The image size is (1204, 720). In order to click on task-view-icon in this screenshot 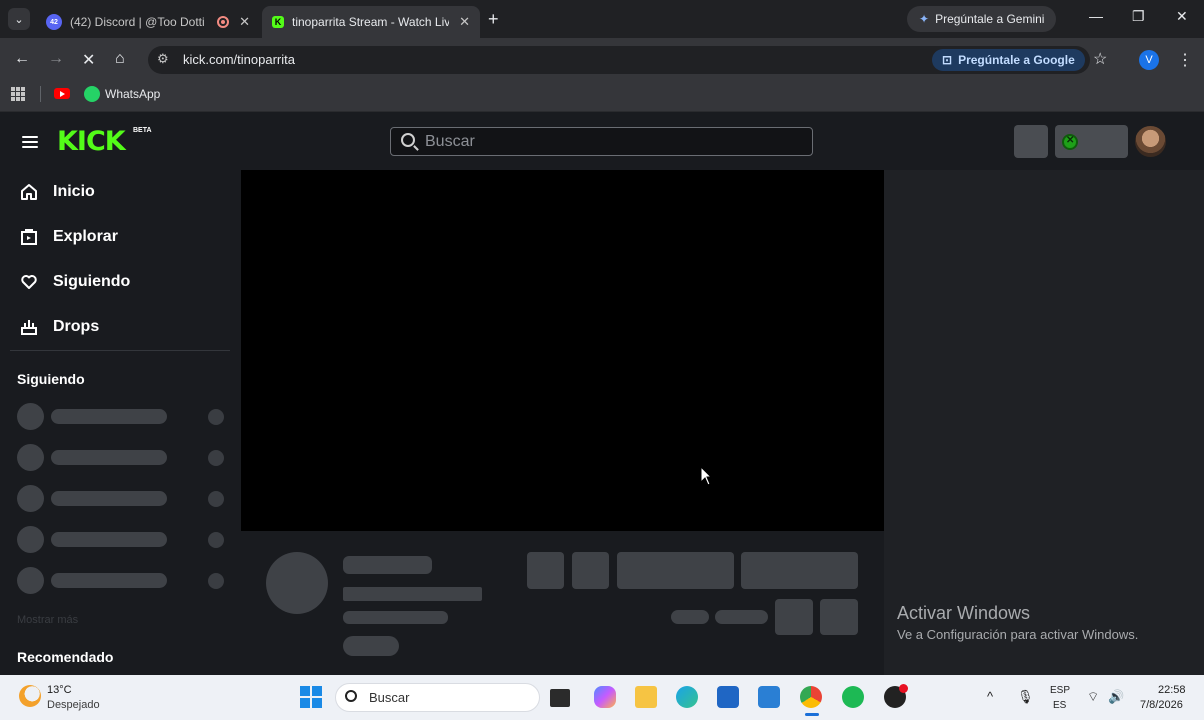, I will do `click(560, 698)`.